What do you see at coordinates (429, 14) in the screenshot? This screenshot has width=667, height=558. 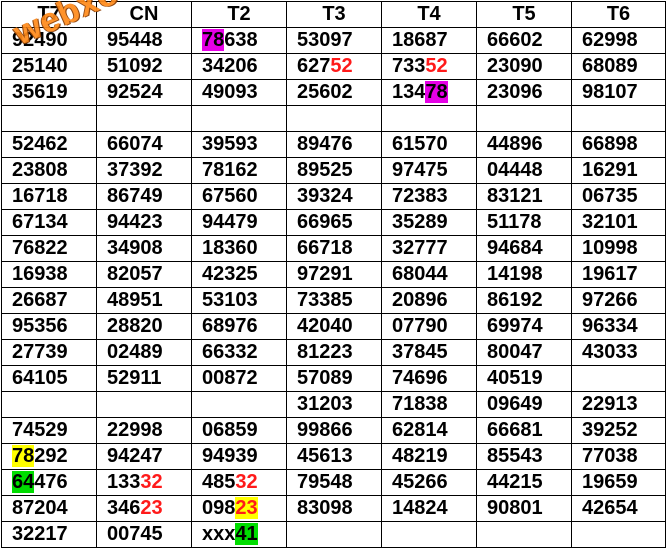 I see `header-t4: T4` at bounding box center [429, 14].